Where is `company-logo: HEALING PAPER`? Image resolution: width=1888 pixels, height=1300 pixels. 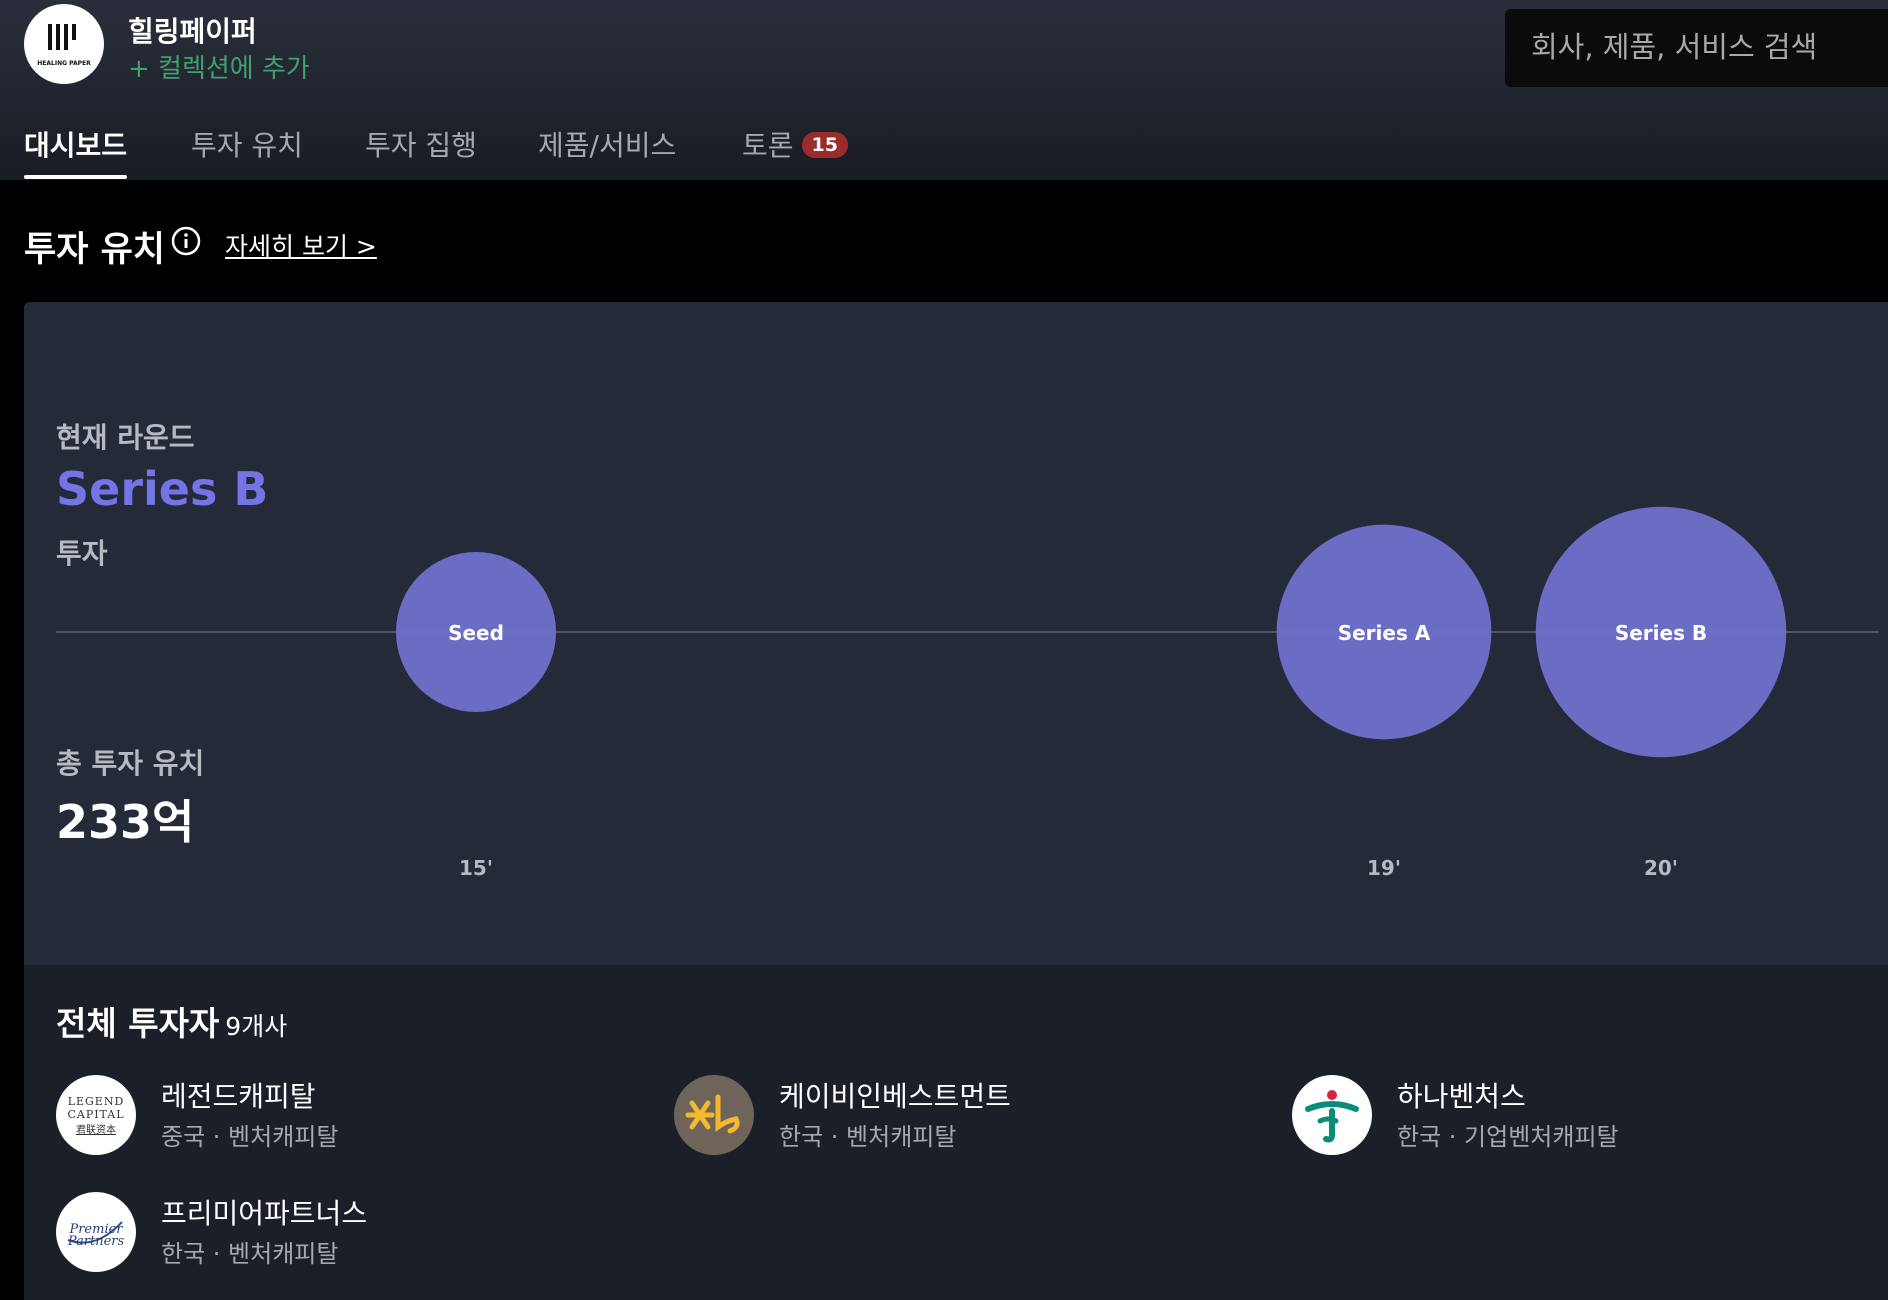
company-logo: HEALING PAPER is located at coordinates (64, 44).